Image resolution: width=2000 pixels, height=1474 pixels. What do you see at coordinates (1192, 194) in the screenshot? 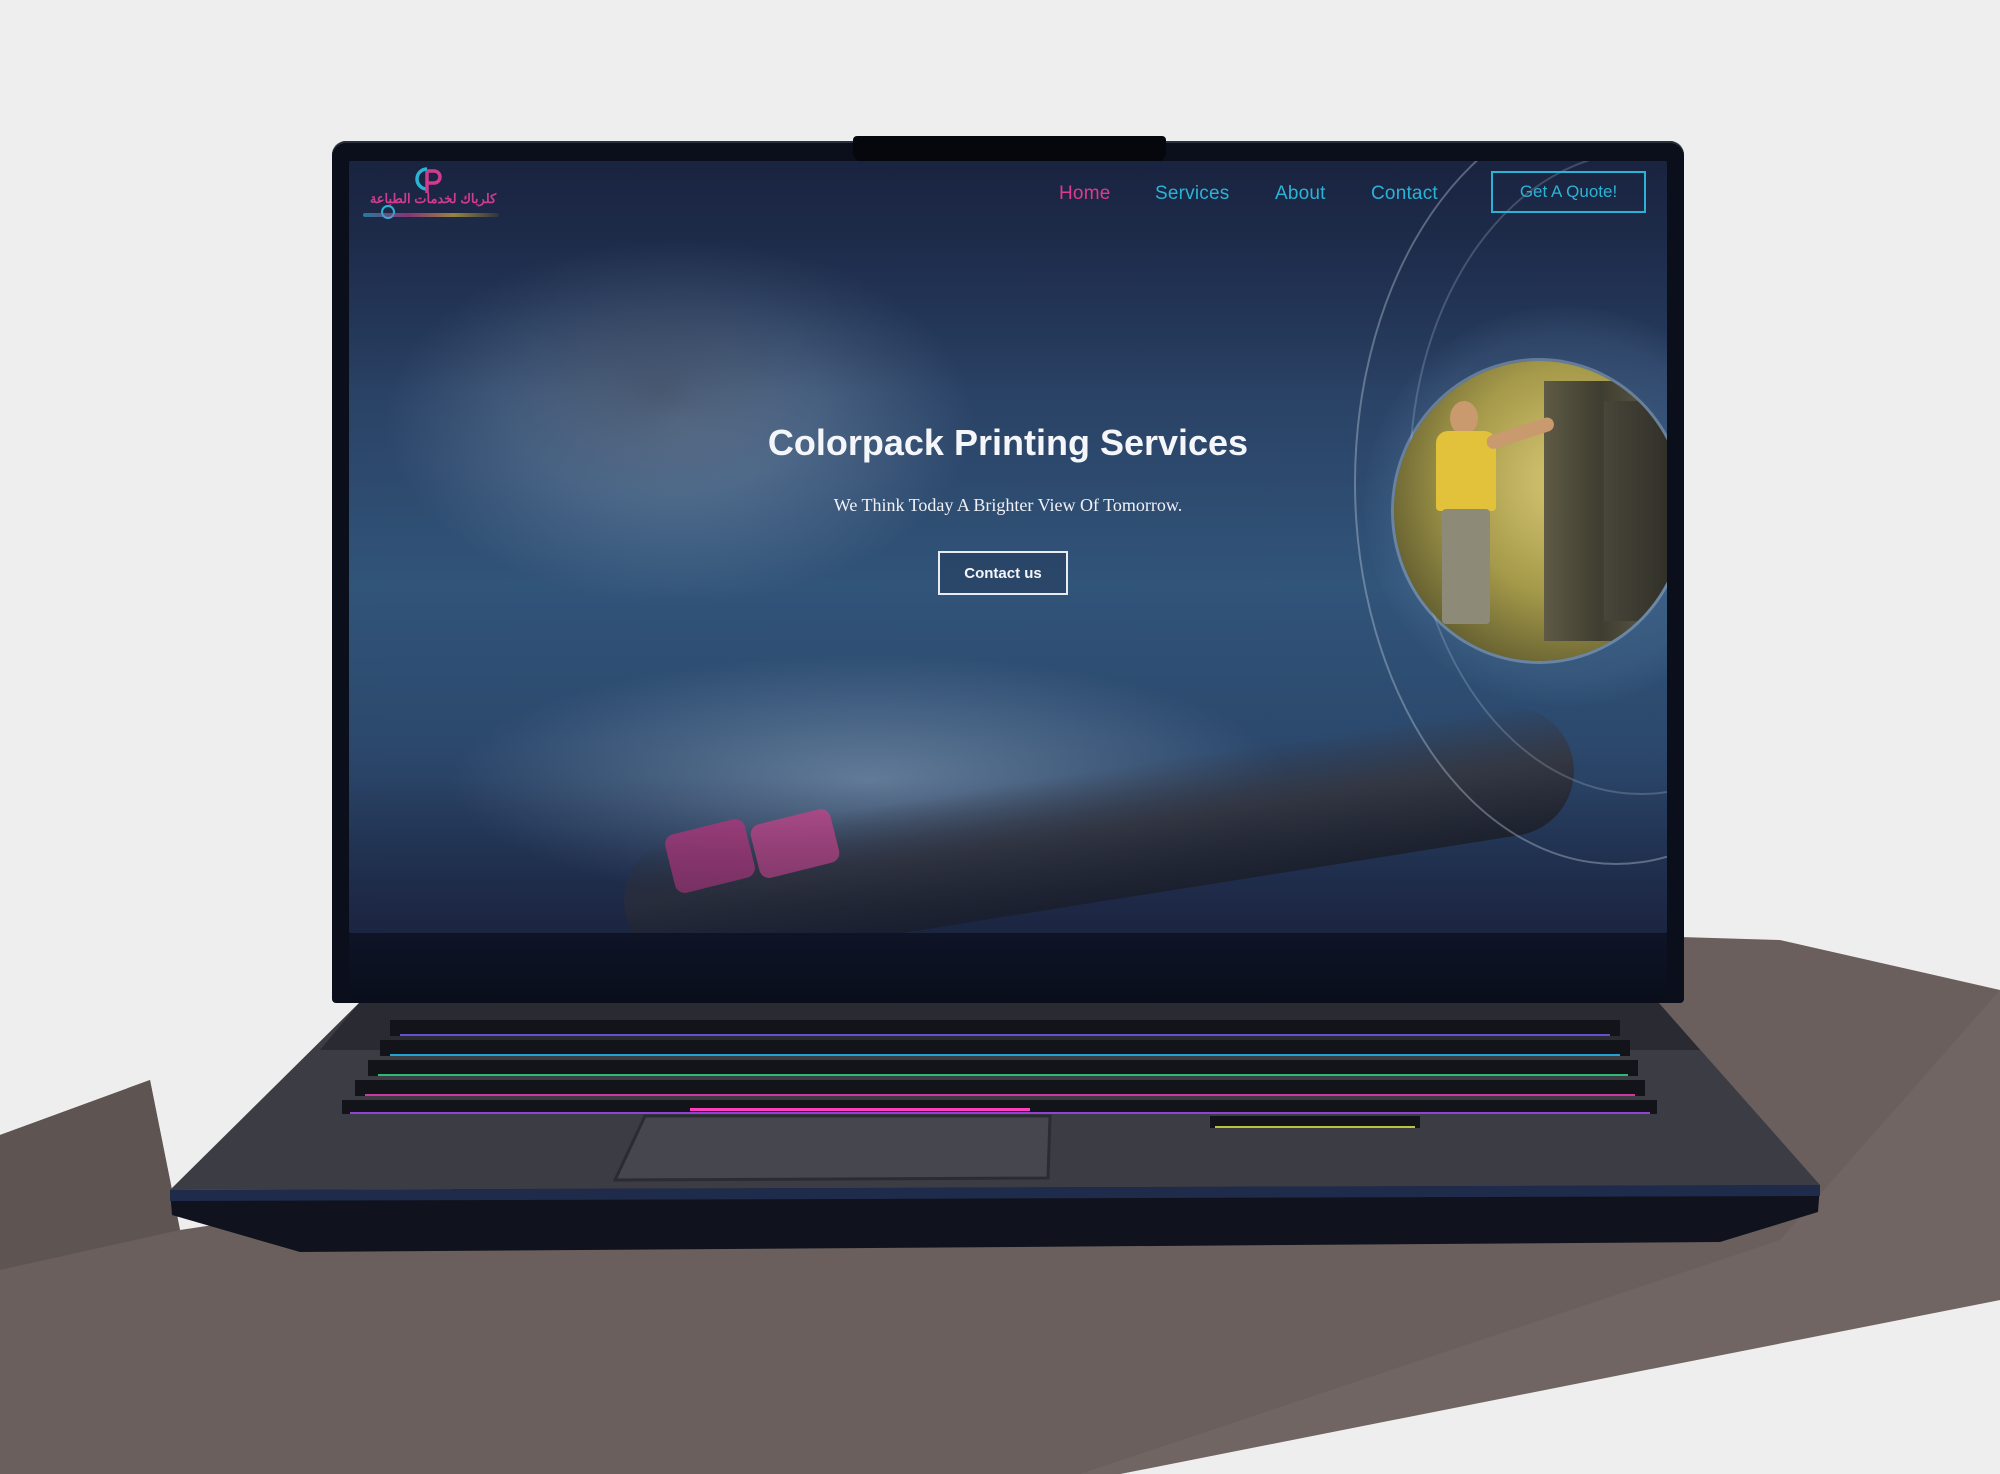
I see `nav-link-services: Services` at bounding box center [1192, 194].